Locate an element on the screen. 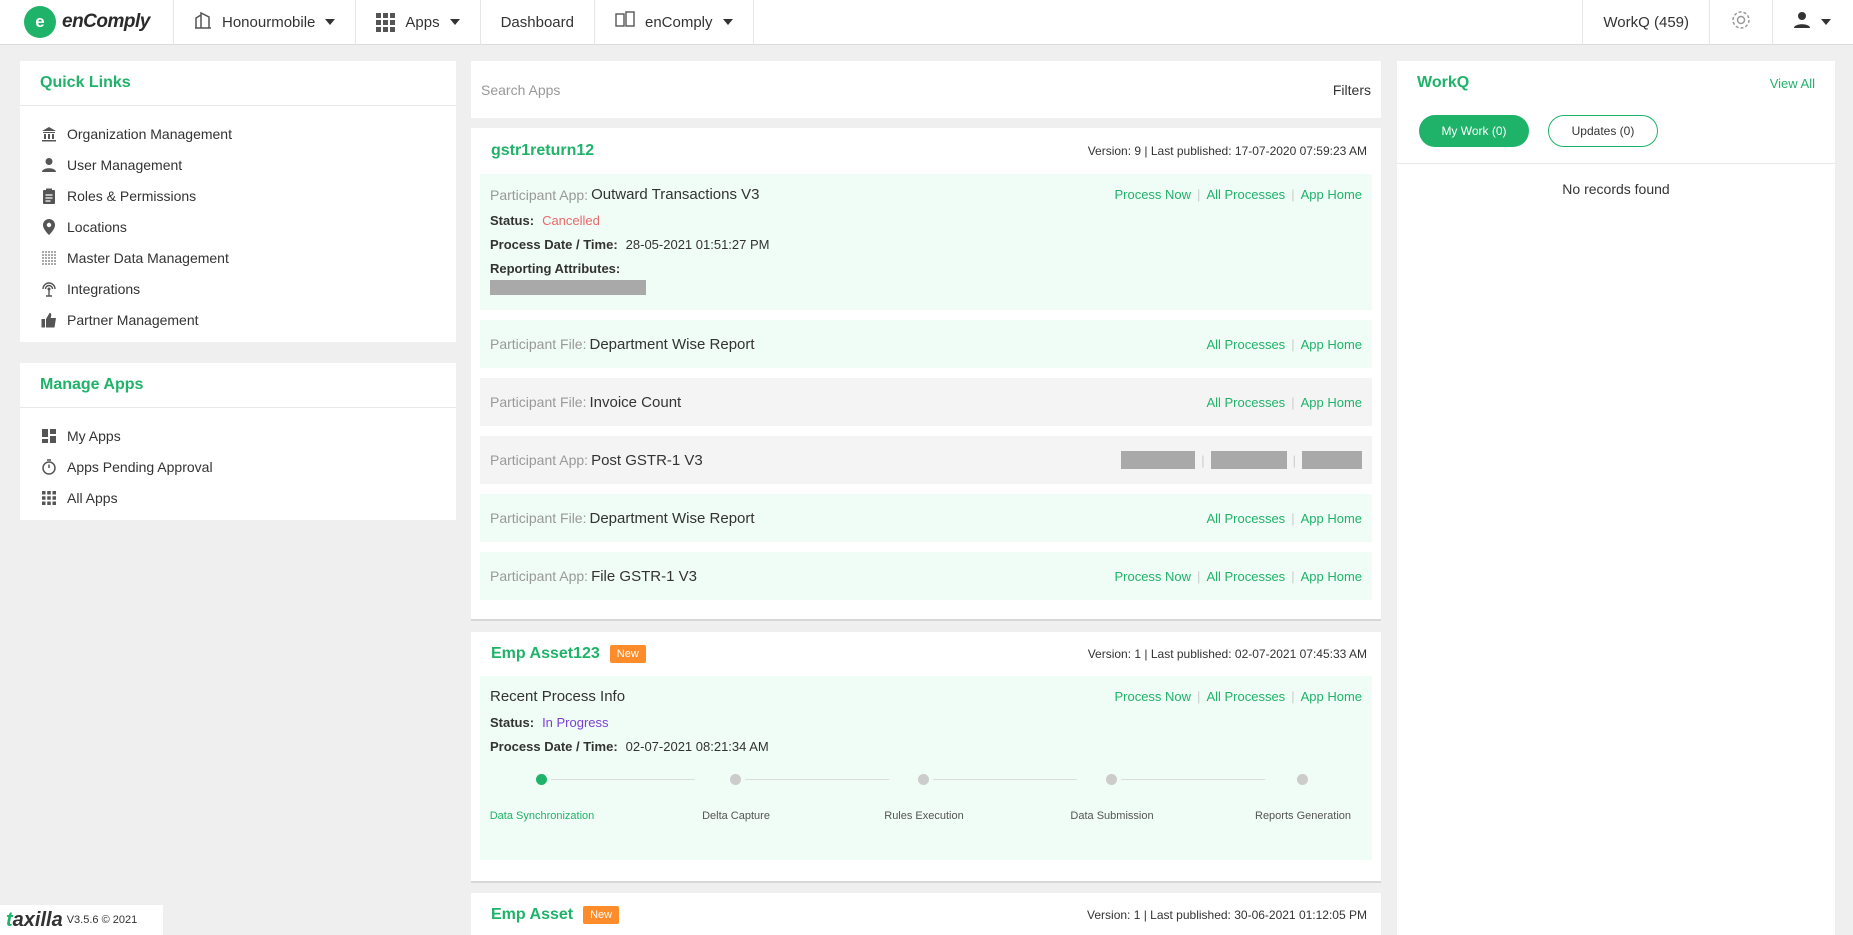 This screenshot has width=1853, height=935. quick-link-user-management: User Management is located at coordinates (238, 164).